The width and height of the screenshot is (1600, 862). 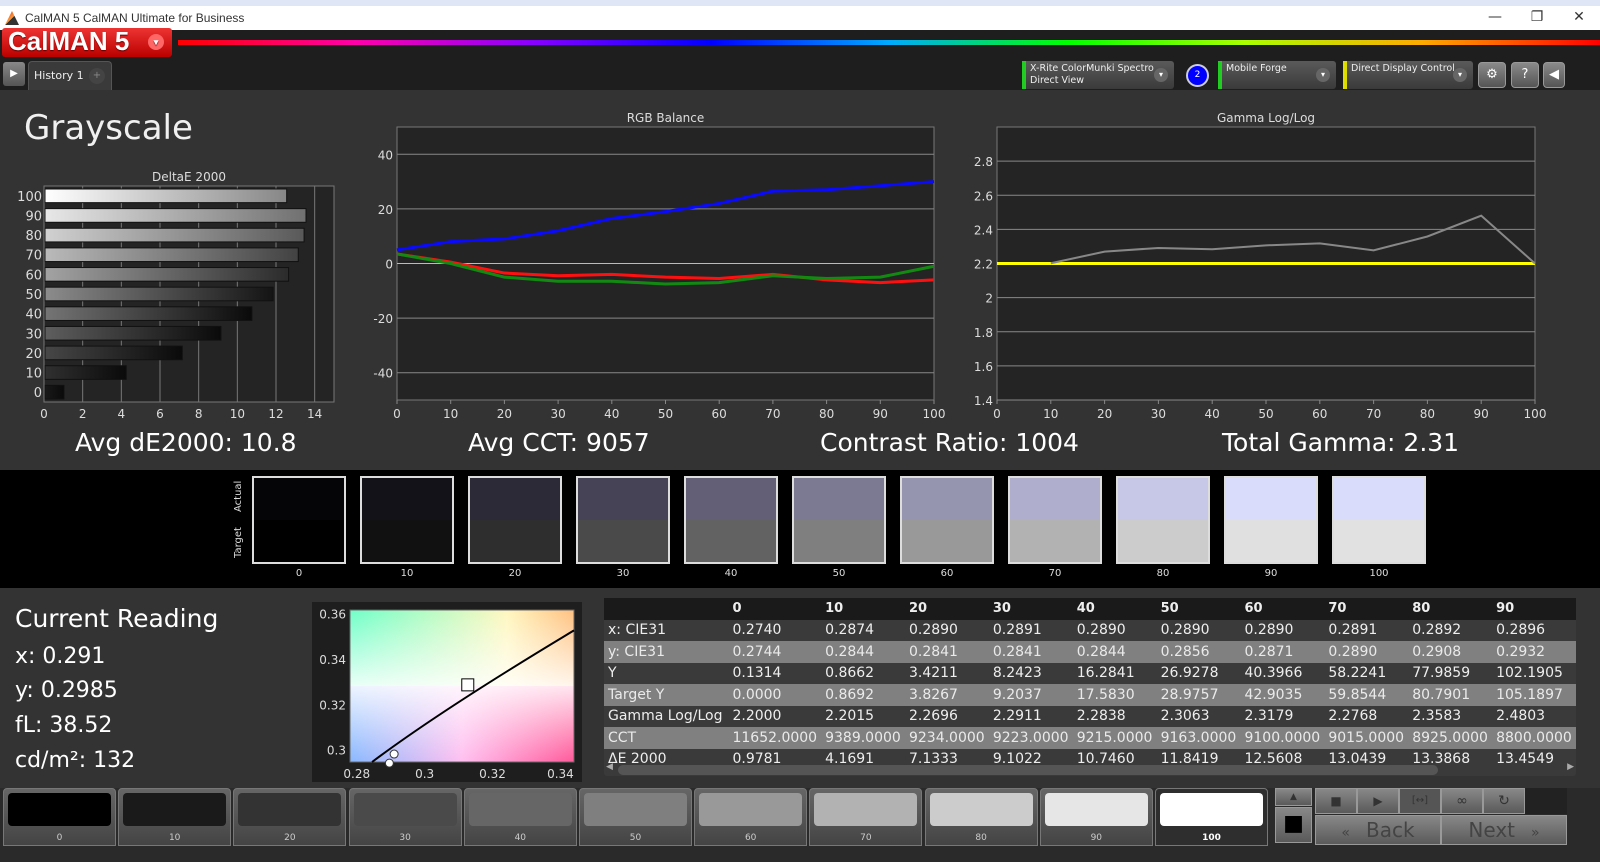 What do you see at coordinates (947, 573) in the screenshot?
I see `swatch-label: 60` at bounding box center [947, 573].